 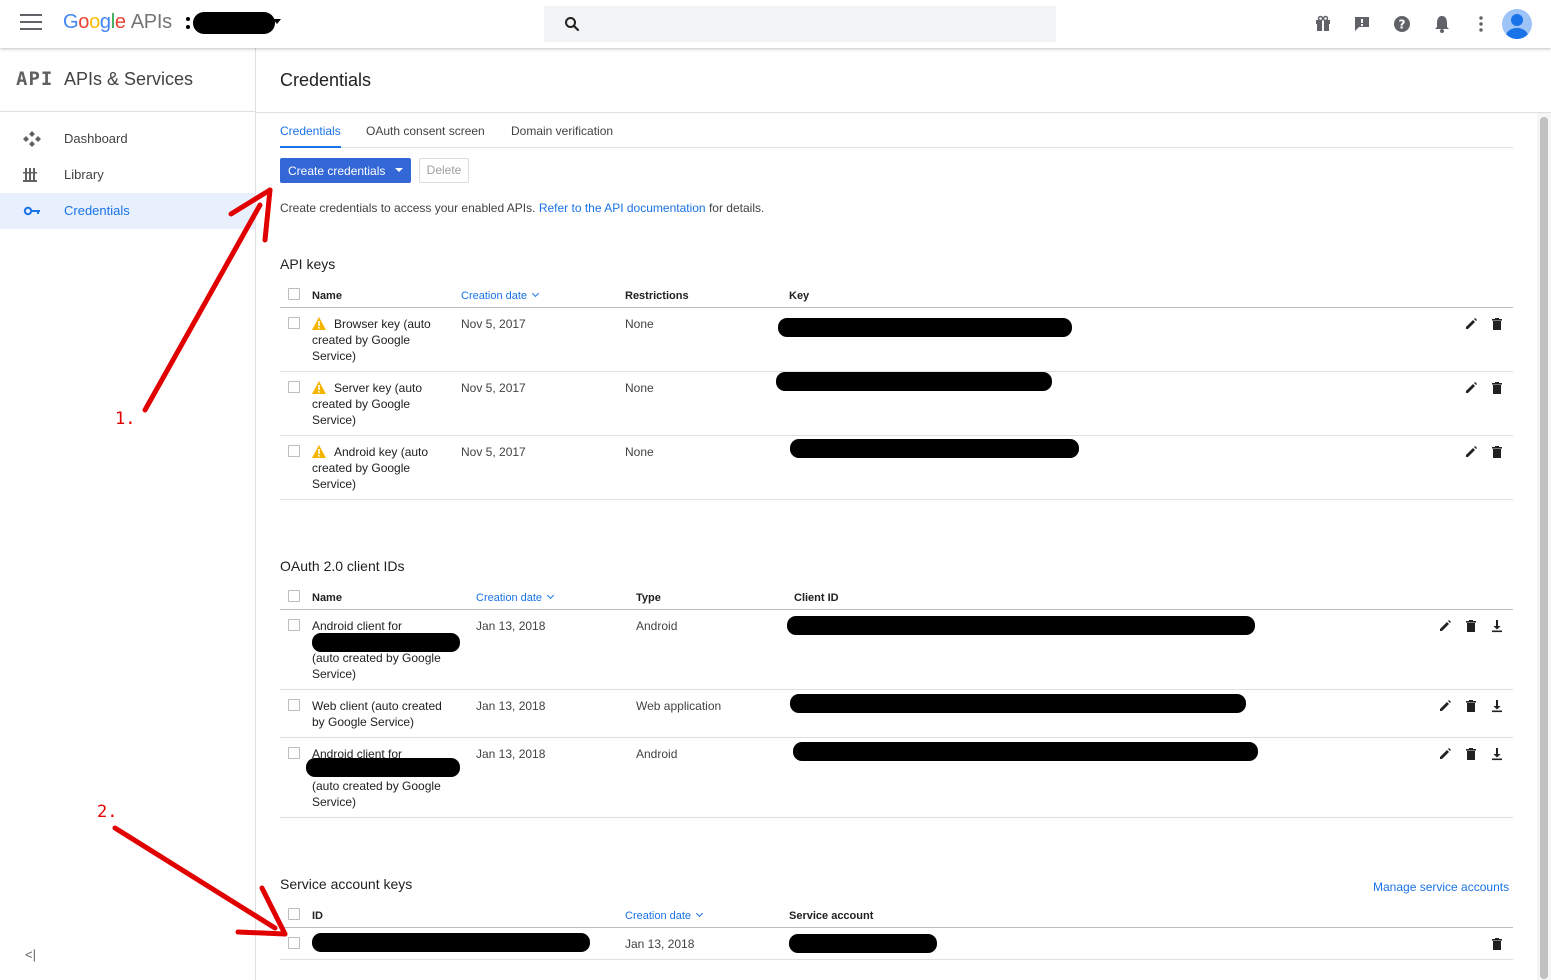 What do you see at coordinates (234, 23) in the screenshot?
I see `project-selector-redacted` at bounding box center [234, 23].